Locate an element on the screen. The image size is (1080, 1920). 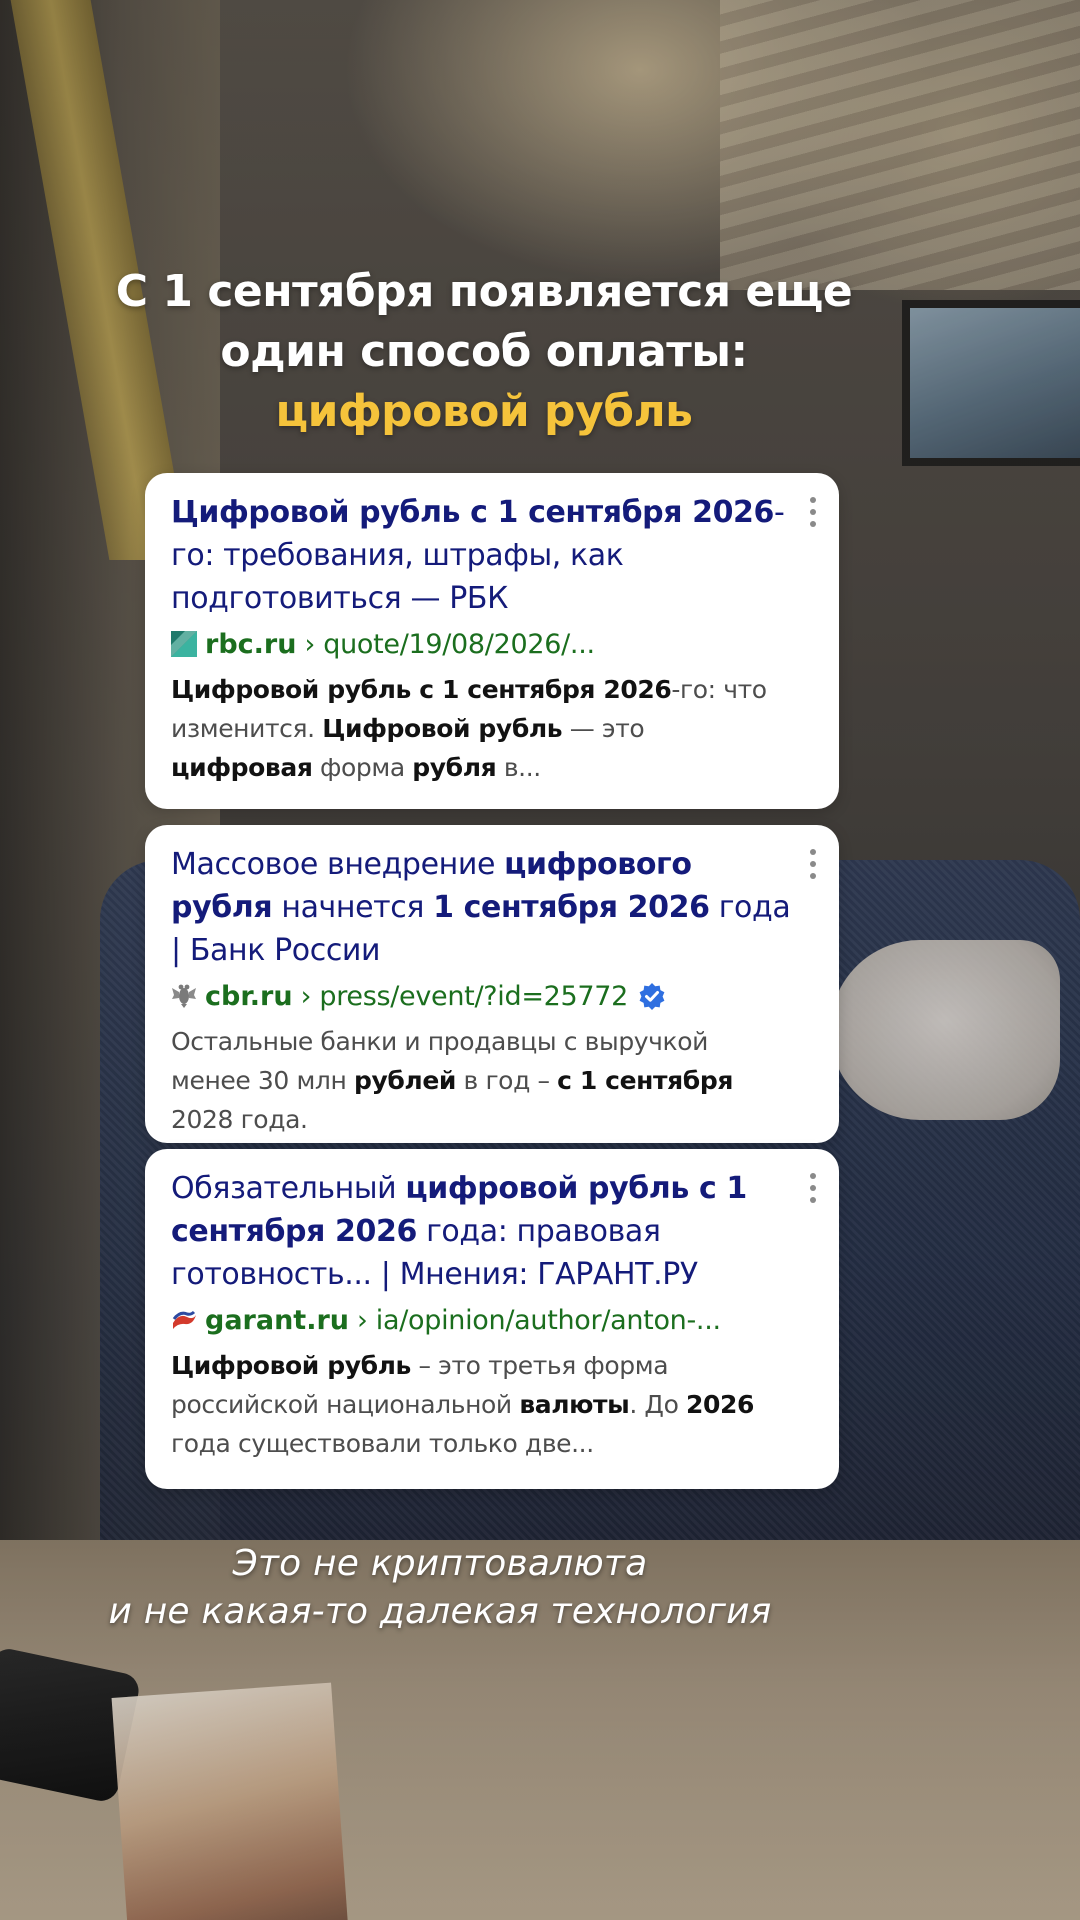
result-path: › press/event/?id=25772 is located at coordinates (464, 996).